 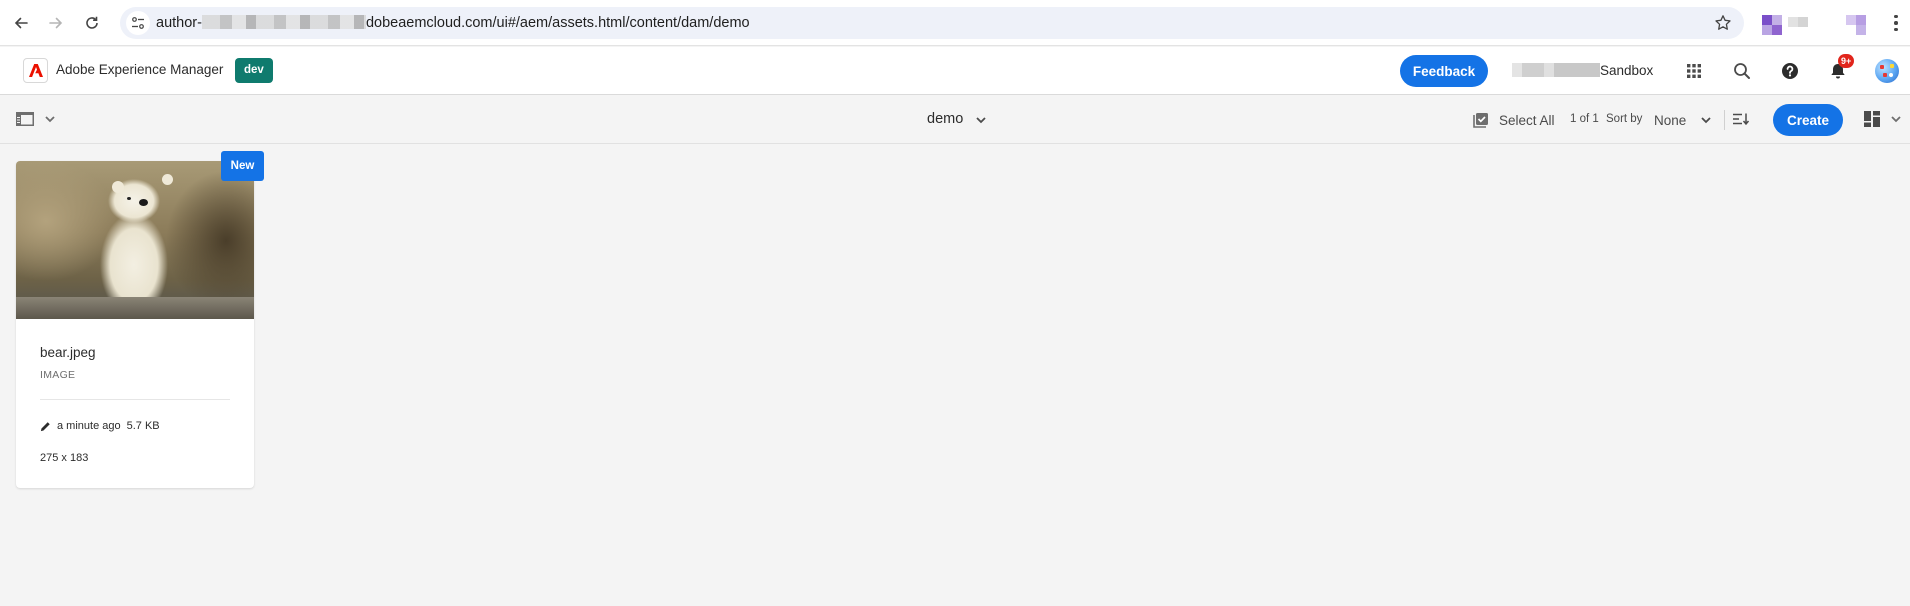 I want to click on url-prefix: author-, so click(x=179, y=23).